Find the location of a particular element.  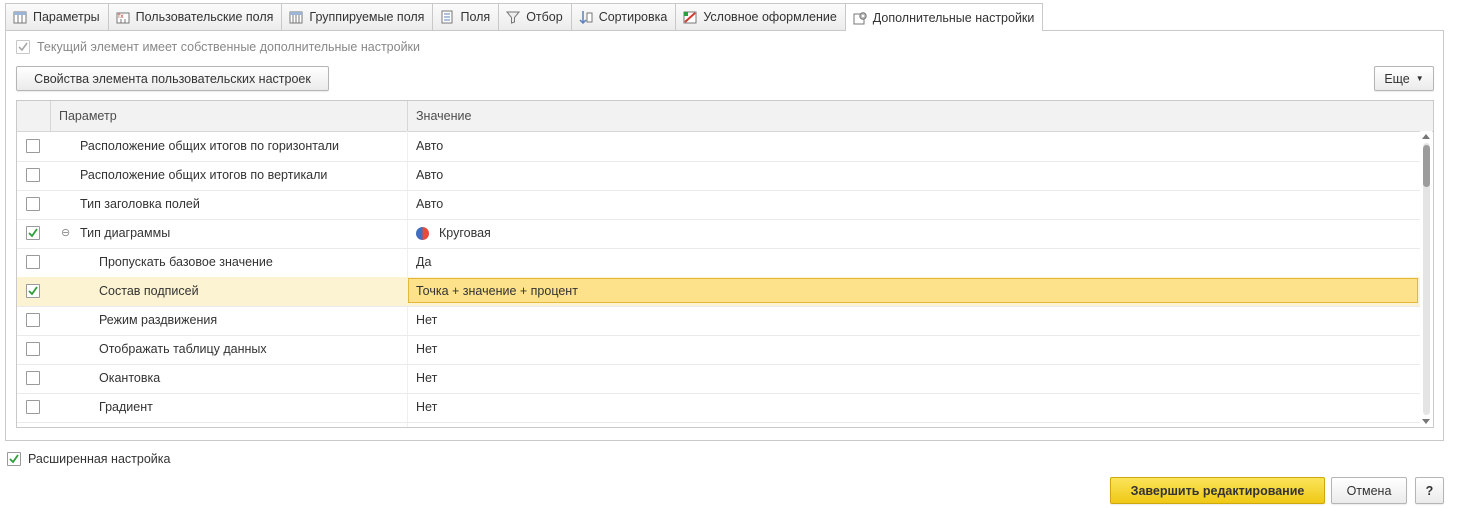

table-header: Параметр Значение is located at coordinates (725, 116).